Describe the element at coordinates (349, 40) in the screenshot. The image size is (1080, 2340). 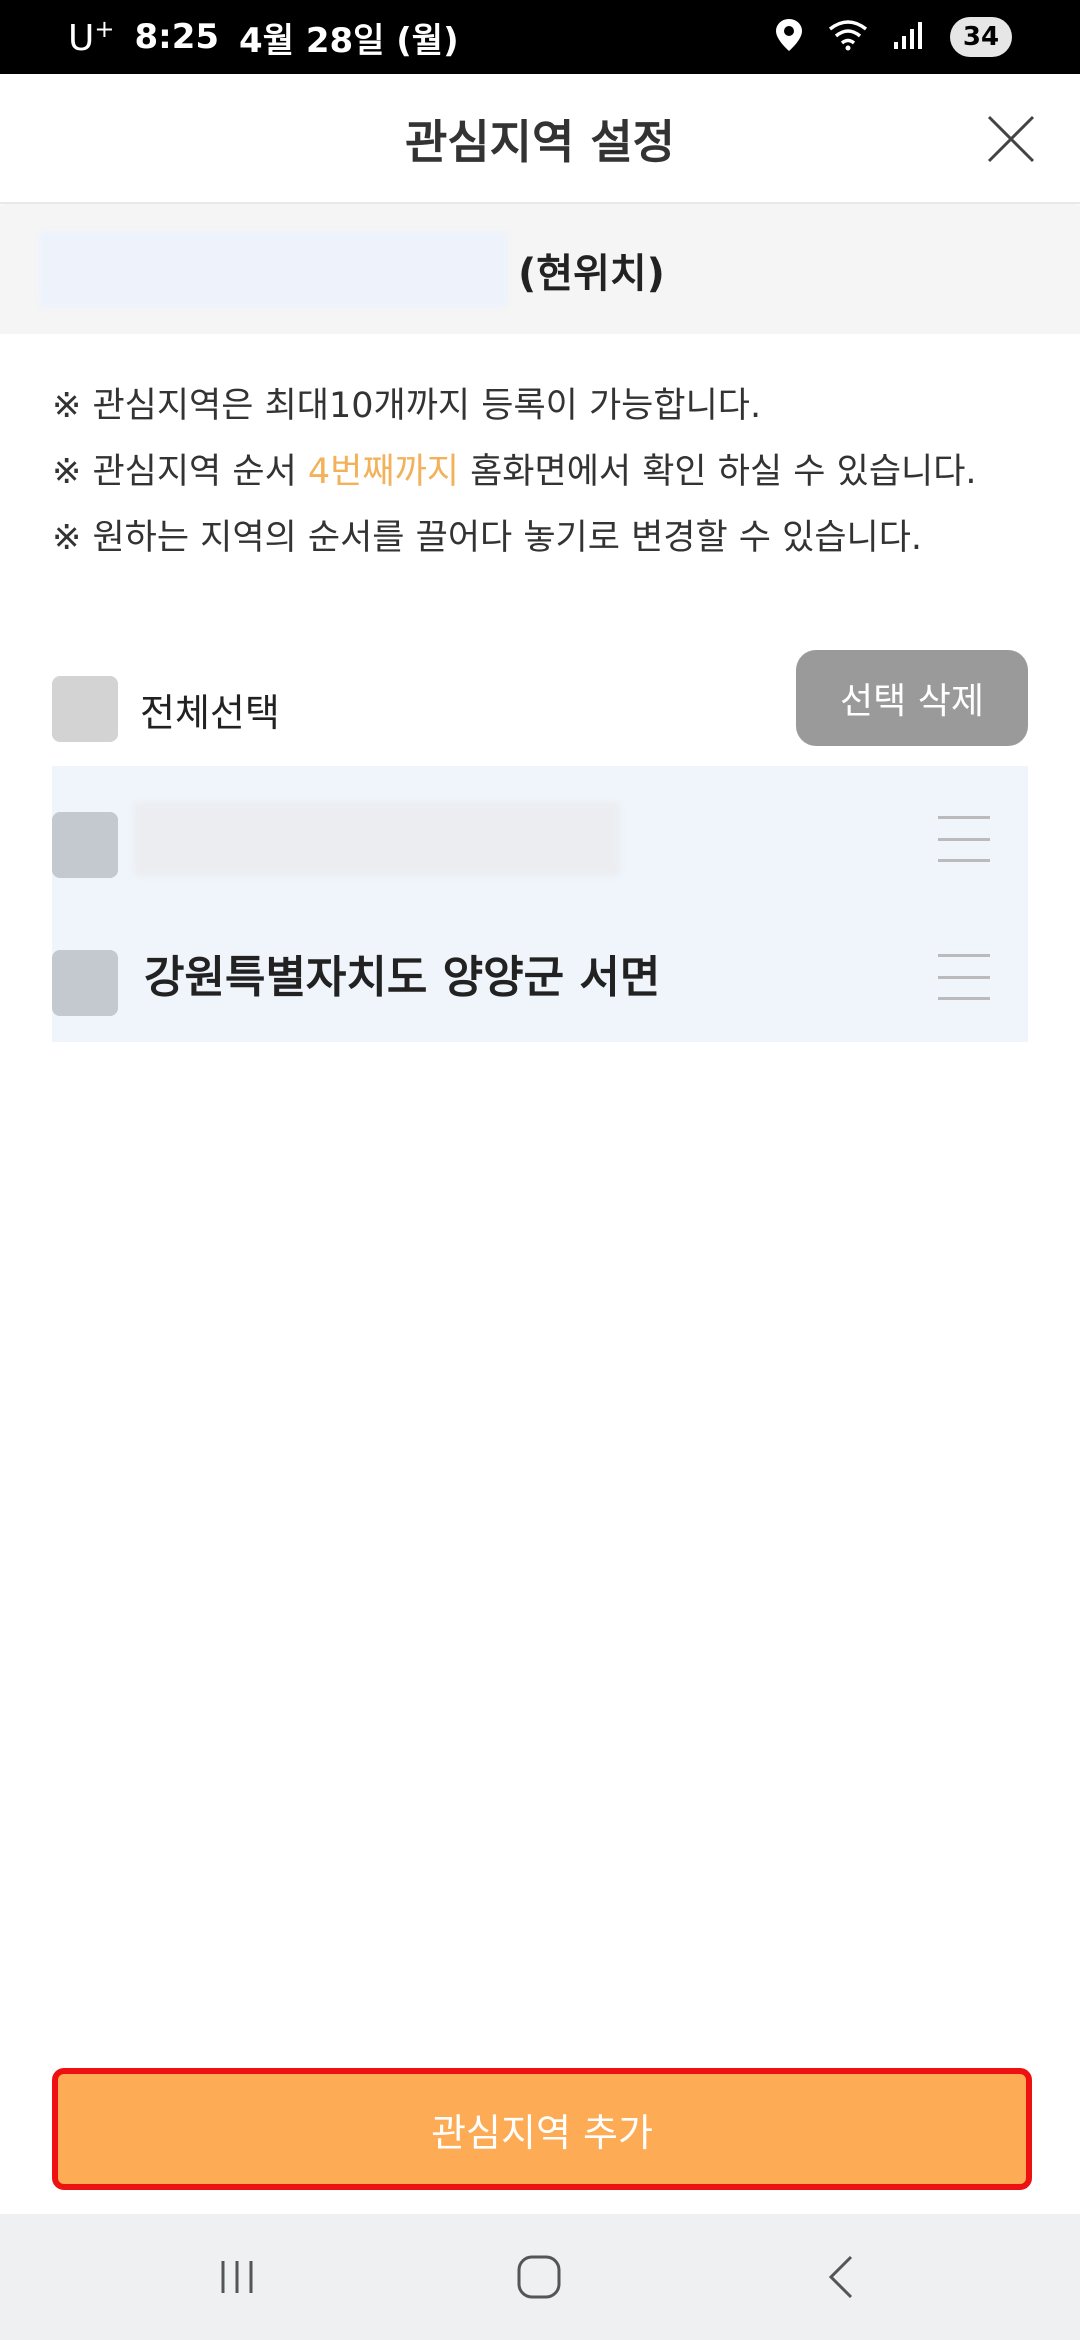
I see `status-date: 4월 28일 (월)` at that location.